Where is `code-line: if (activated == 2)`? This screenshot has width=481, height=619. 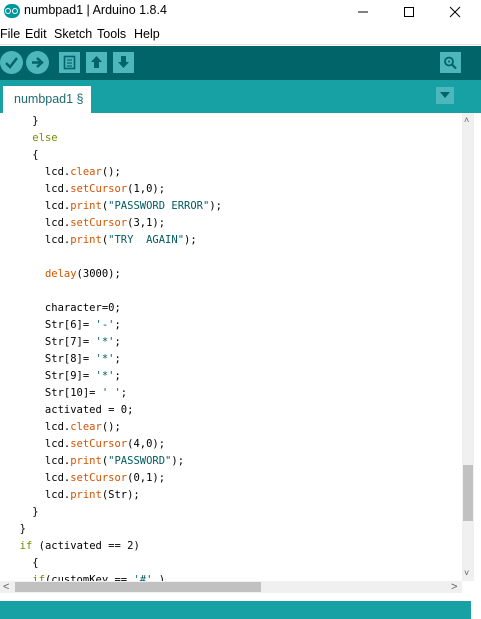 code-line: if (activated == 2) is located at coordinates (73, 546).